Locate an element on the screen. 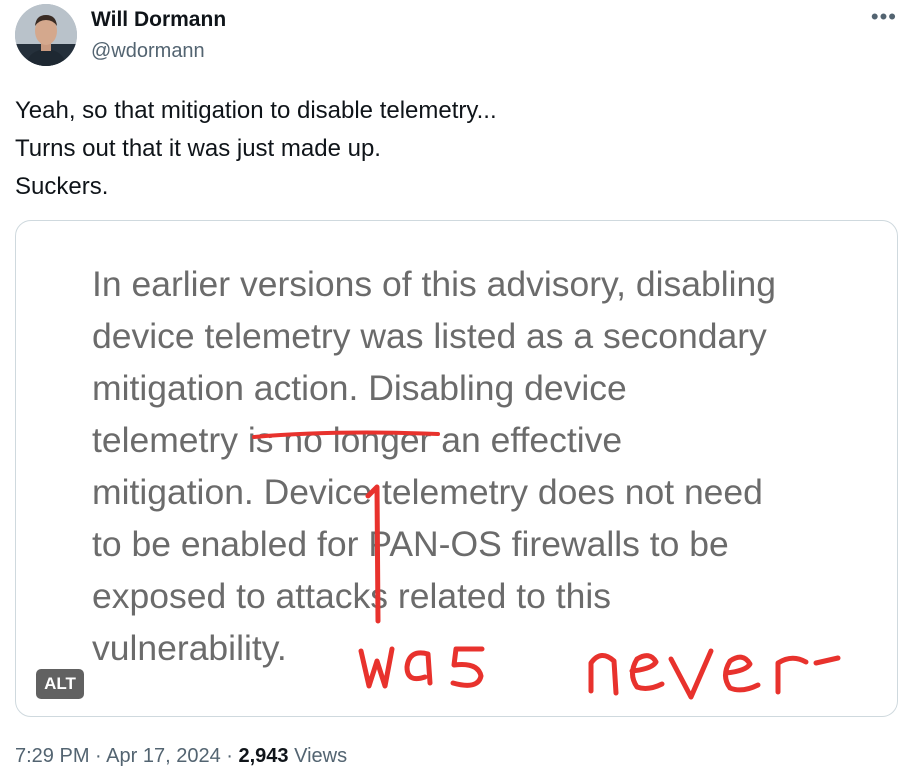 This screenshot has width=911, height=776. advisory-line: to be enabled for PAN-OS firewalls to be is located at coordinates (410, 544).